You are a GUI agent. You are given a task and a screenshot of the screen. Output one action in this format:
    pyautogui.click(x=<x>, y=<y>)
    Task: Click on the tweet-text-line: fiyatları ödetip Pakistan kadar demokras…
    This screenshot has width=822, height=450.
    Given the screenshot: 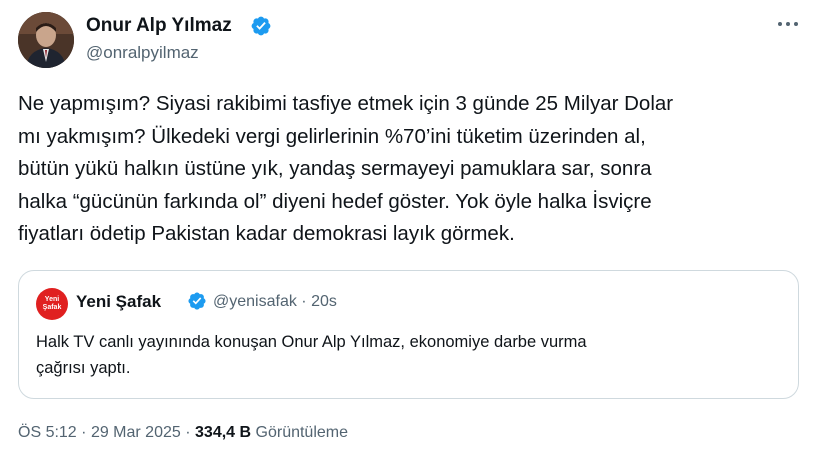 What is the action you would take?
    pyautogui.click(x=266, y=233)
    